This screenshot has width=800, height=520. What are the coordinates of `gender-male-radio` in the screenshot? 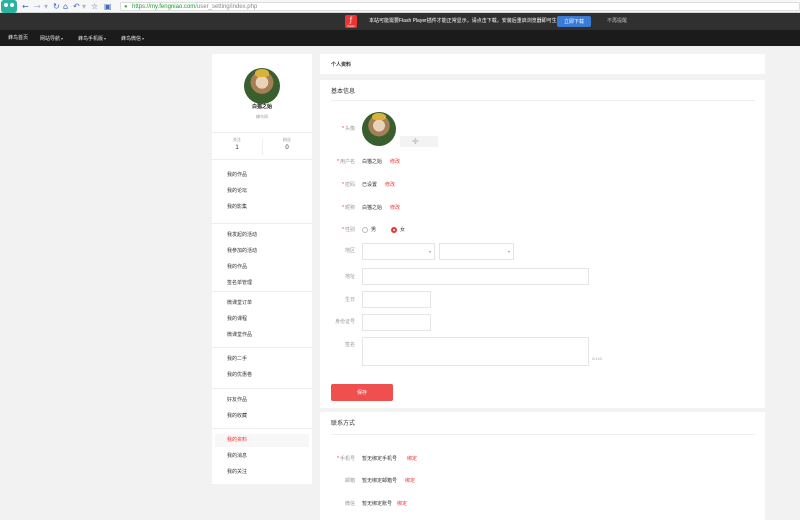 It's located at (365, 230).